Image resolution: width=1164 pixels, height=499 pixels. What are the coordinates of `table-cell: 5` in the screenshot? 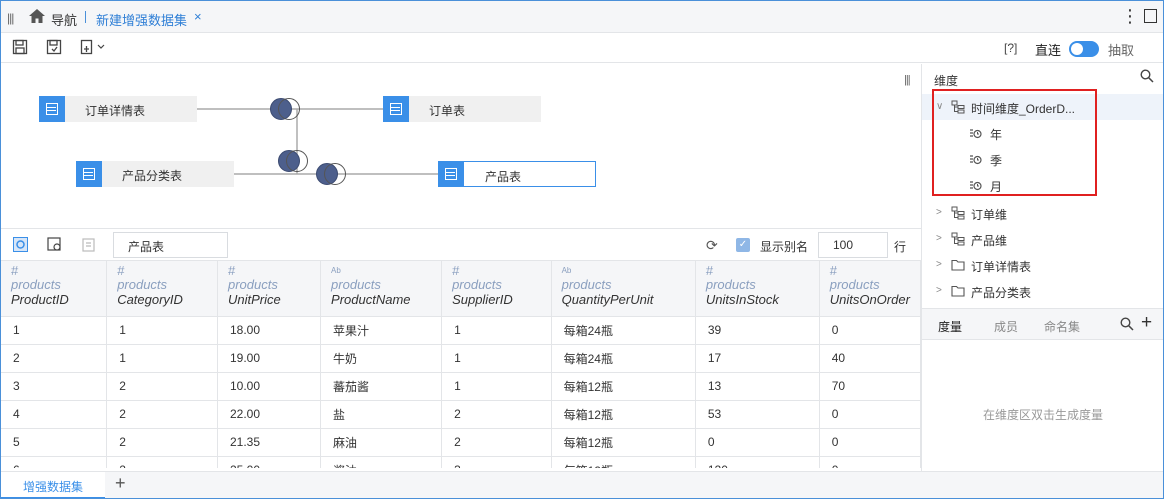 It's located at (54, 442).